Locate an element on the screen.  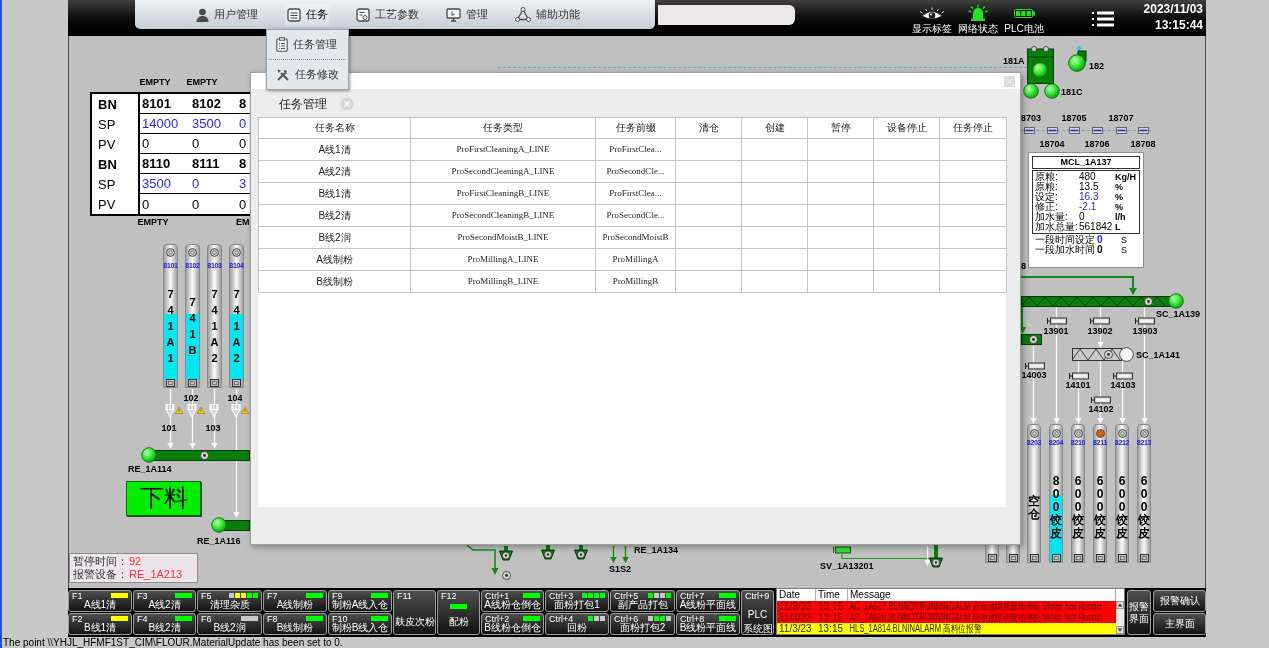
menu-item: 管理 is located at coordinates (467, 14).